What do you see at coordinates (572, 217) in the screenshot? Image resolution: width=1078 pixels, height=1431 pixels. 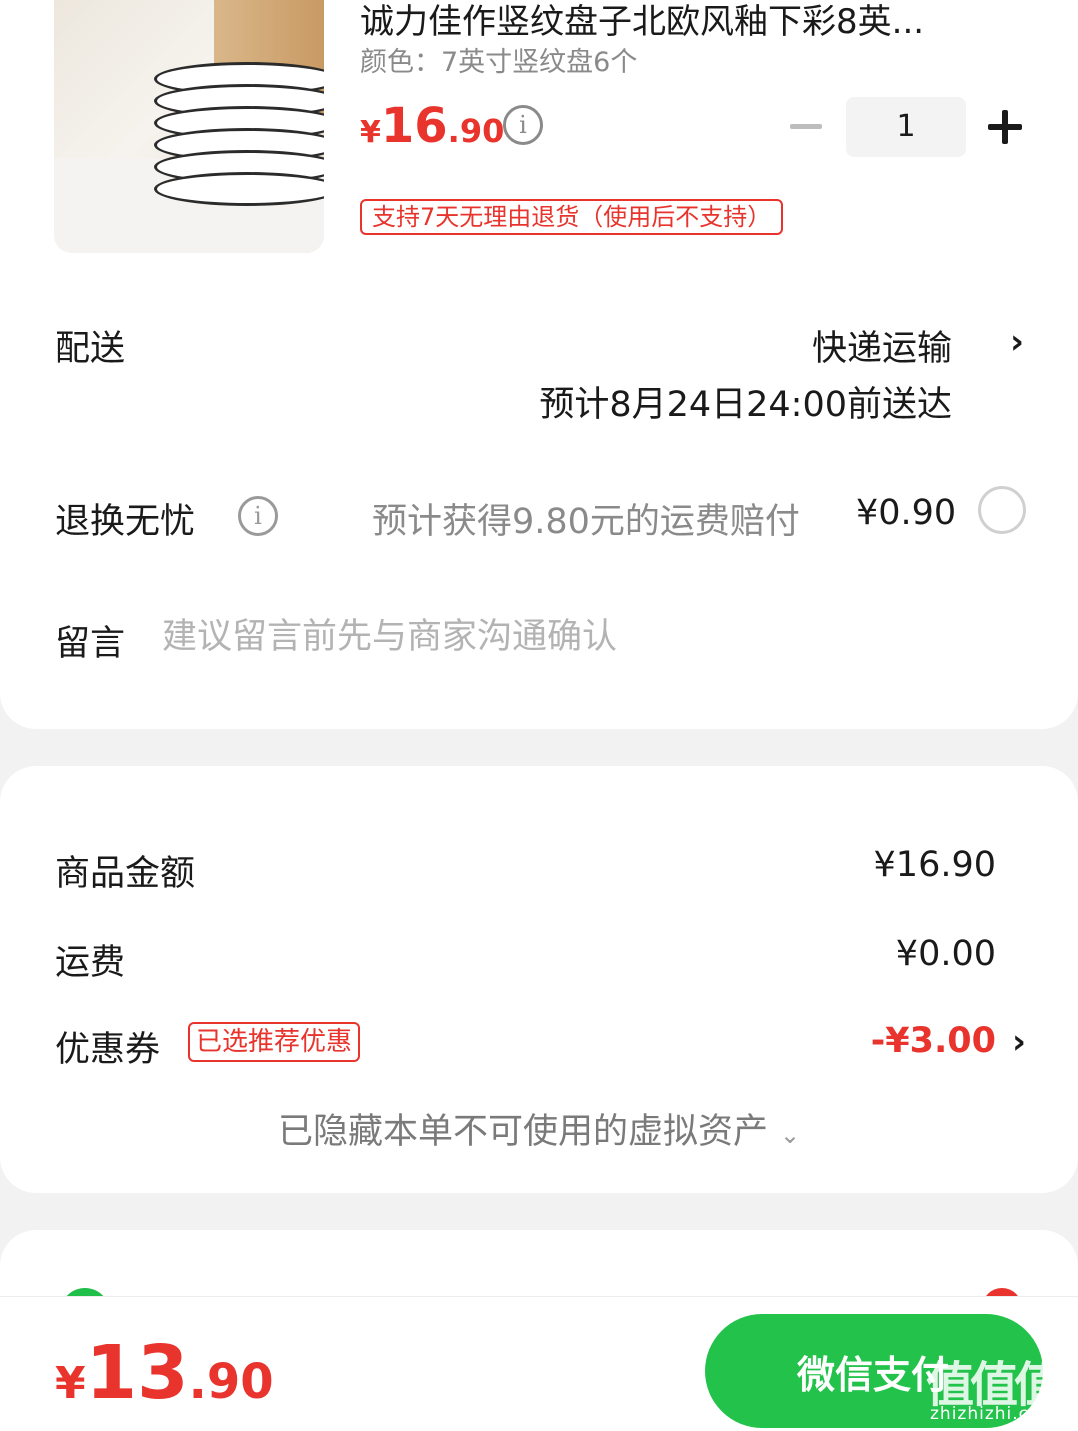 I see `return-policy-badge: 支持7天无理由退货（使用后不支持）` at bounding box center [572, 217].